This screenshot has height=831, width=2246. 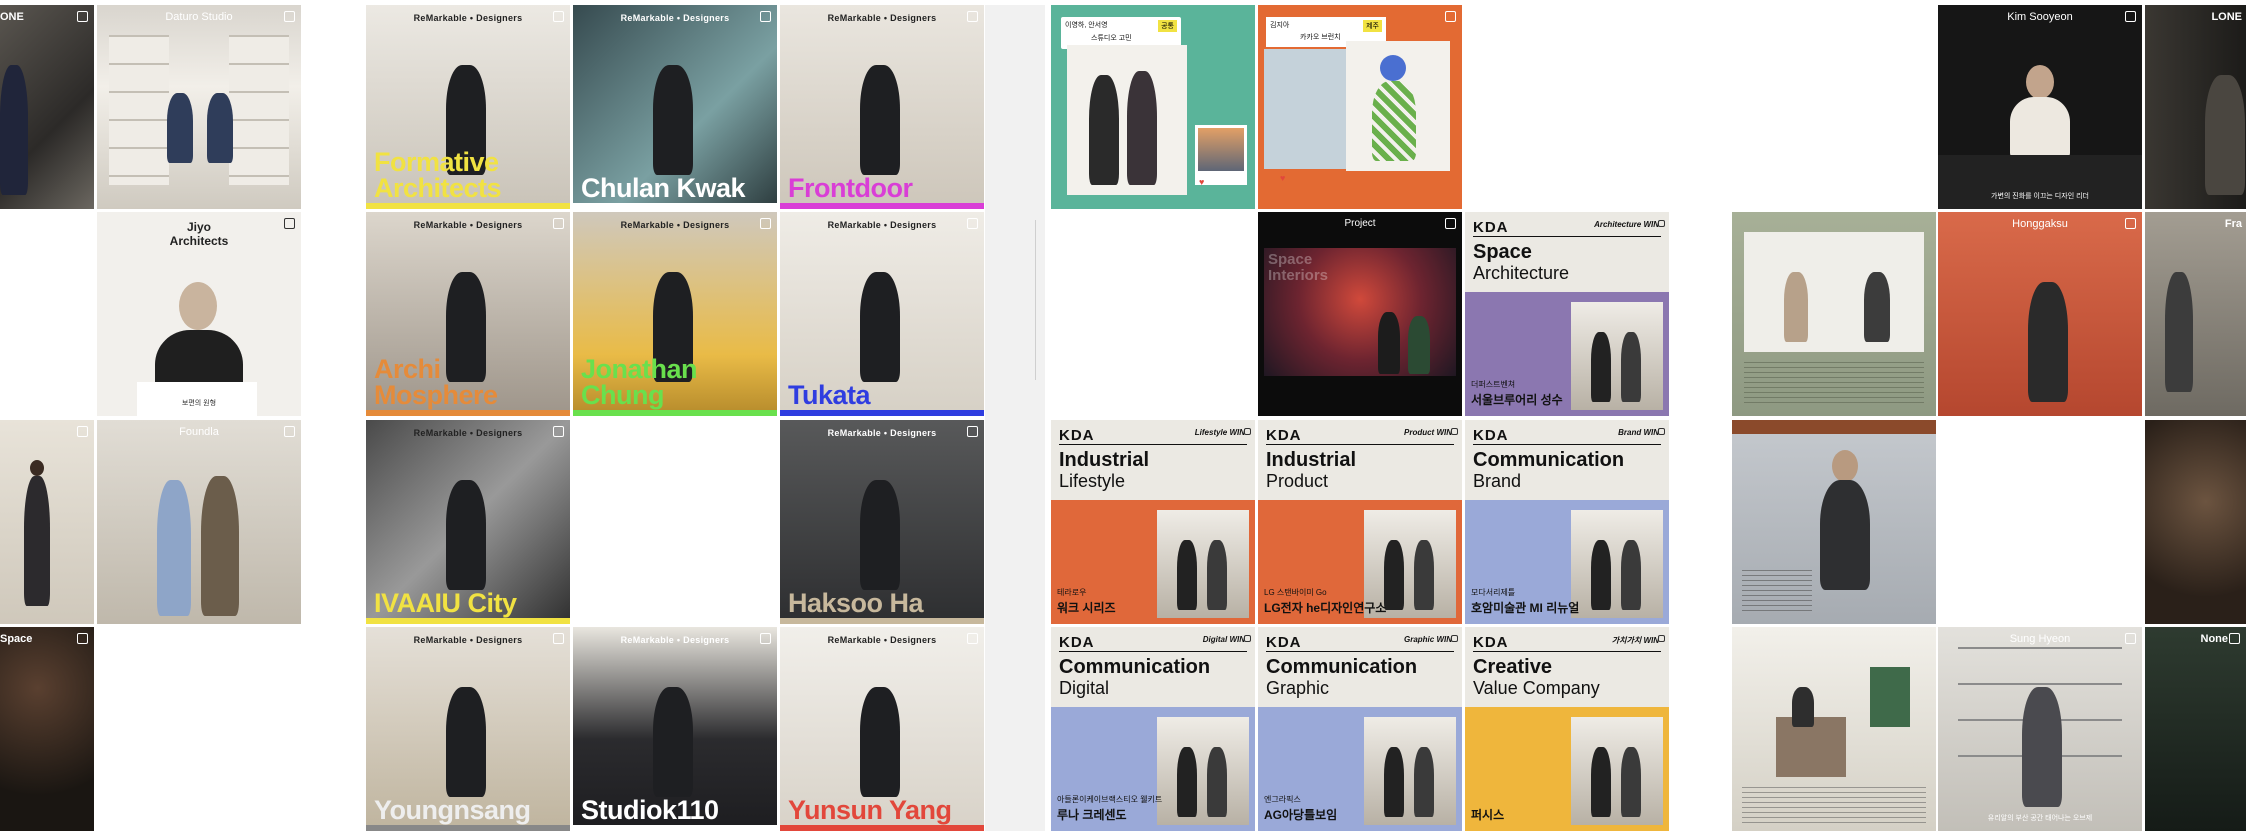 What do you see at coordinates (1311, 460) in the screenshot?
I see `award-title: Industrial` at bounding box center [1311, 460].